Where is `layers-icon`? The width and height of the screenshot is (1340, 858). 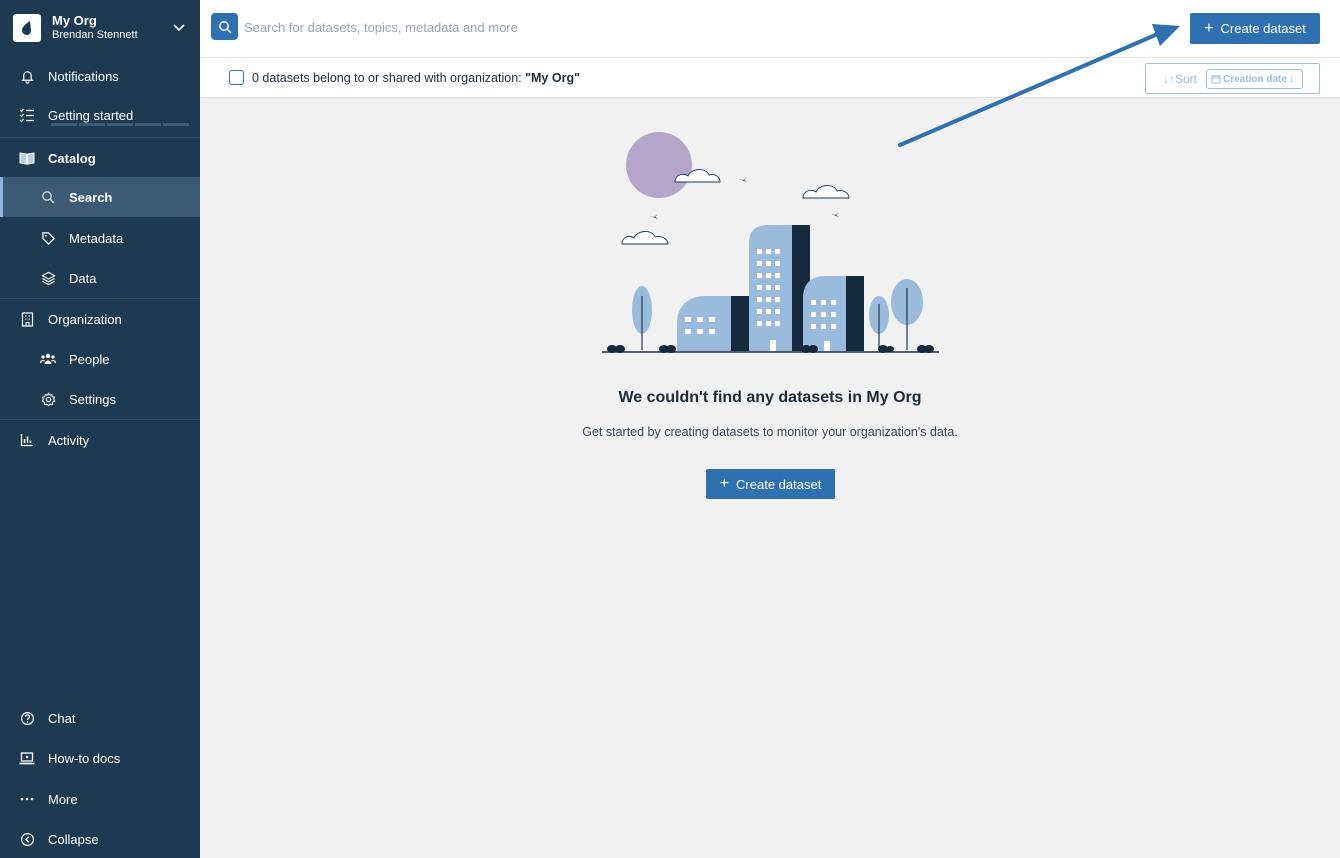 layers-icon is located at coordinates (48, 278).